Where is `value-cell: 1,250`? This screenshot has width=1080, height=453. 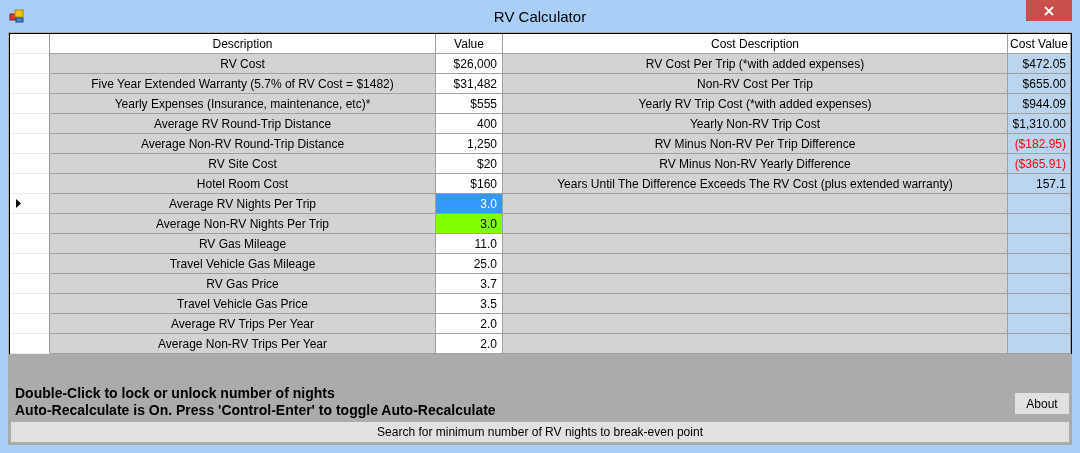
value-cell: 1,250 is located at coordinates (469, 144).